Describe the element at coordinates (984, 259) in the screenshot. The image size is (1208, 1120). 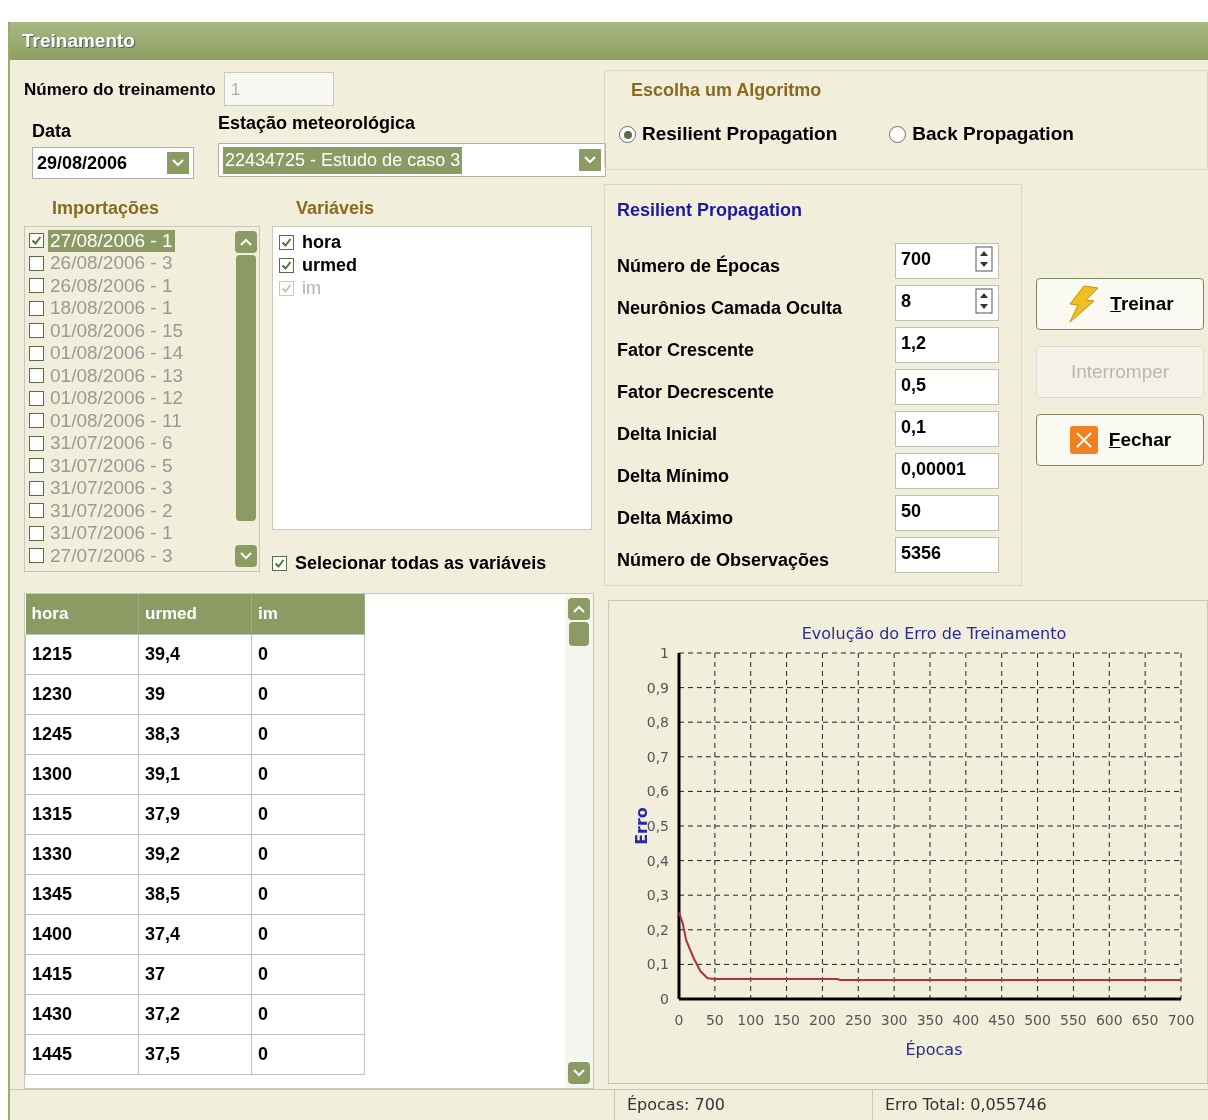
I see `spinner-icon` at that location.